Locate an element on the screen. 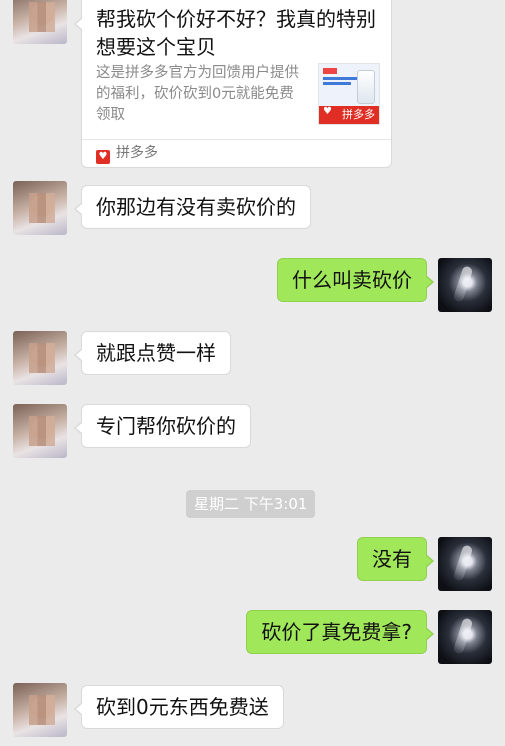  pinduoduo-logo-icon: ♥ is located at coordinates (103, 157).